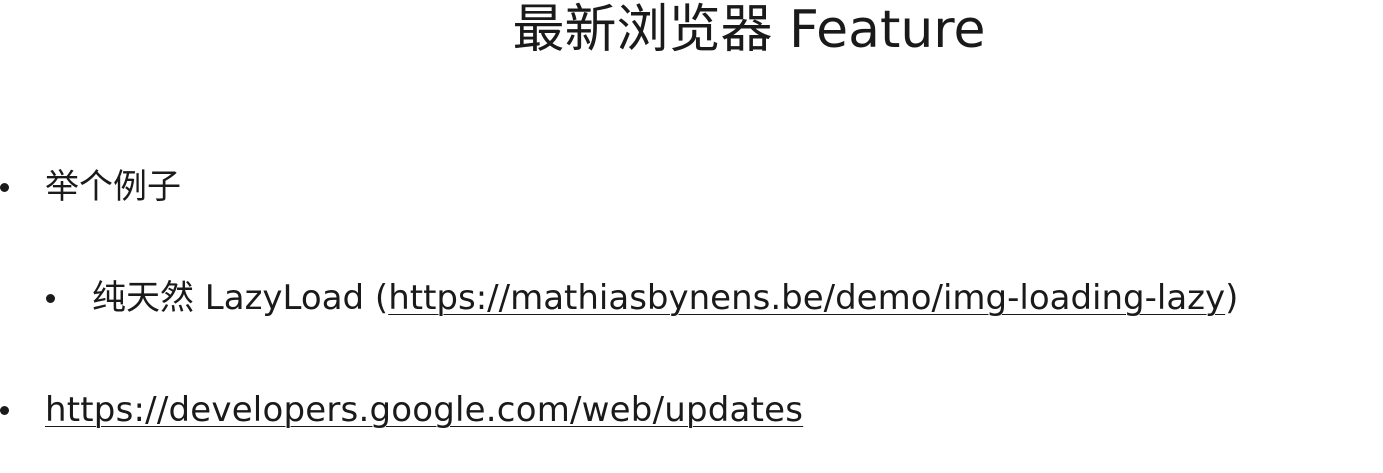 Image resolution: width=1383 pixels, height=473 pixels. I want to click on bullet-item-example: 举个例子, so click(90, 187).